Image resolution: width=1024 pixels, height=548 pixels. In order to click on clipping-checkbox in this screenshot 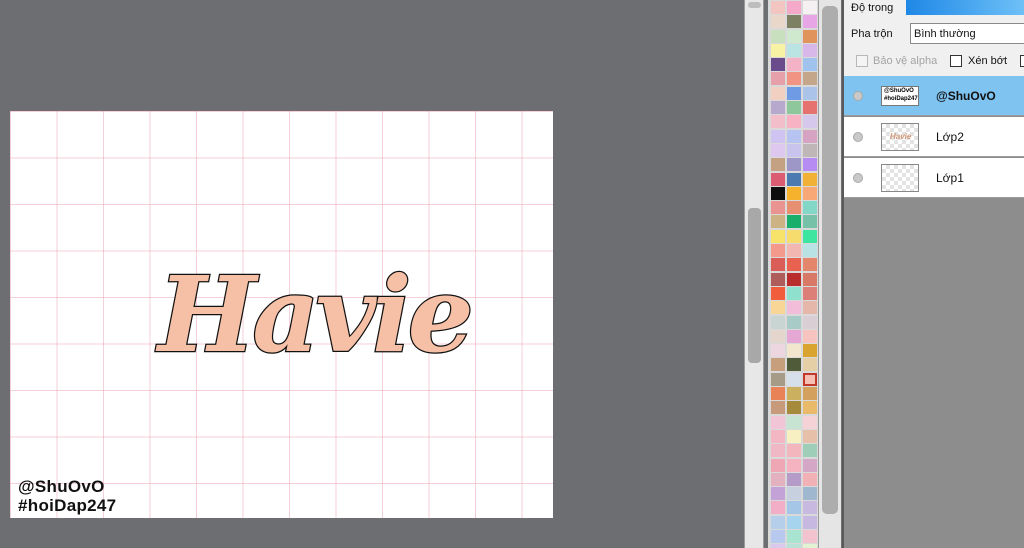, I will do `click(956, 61)`.